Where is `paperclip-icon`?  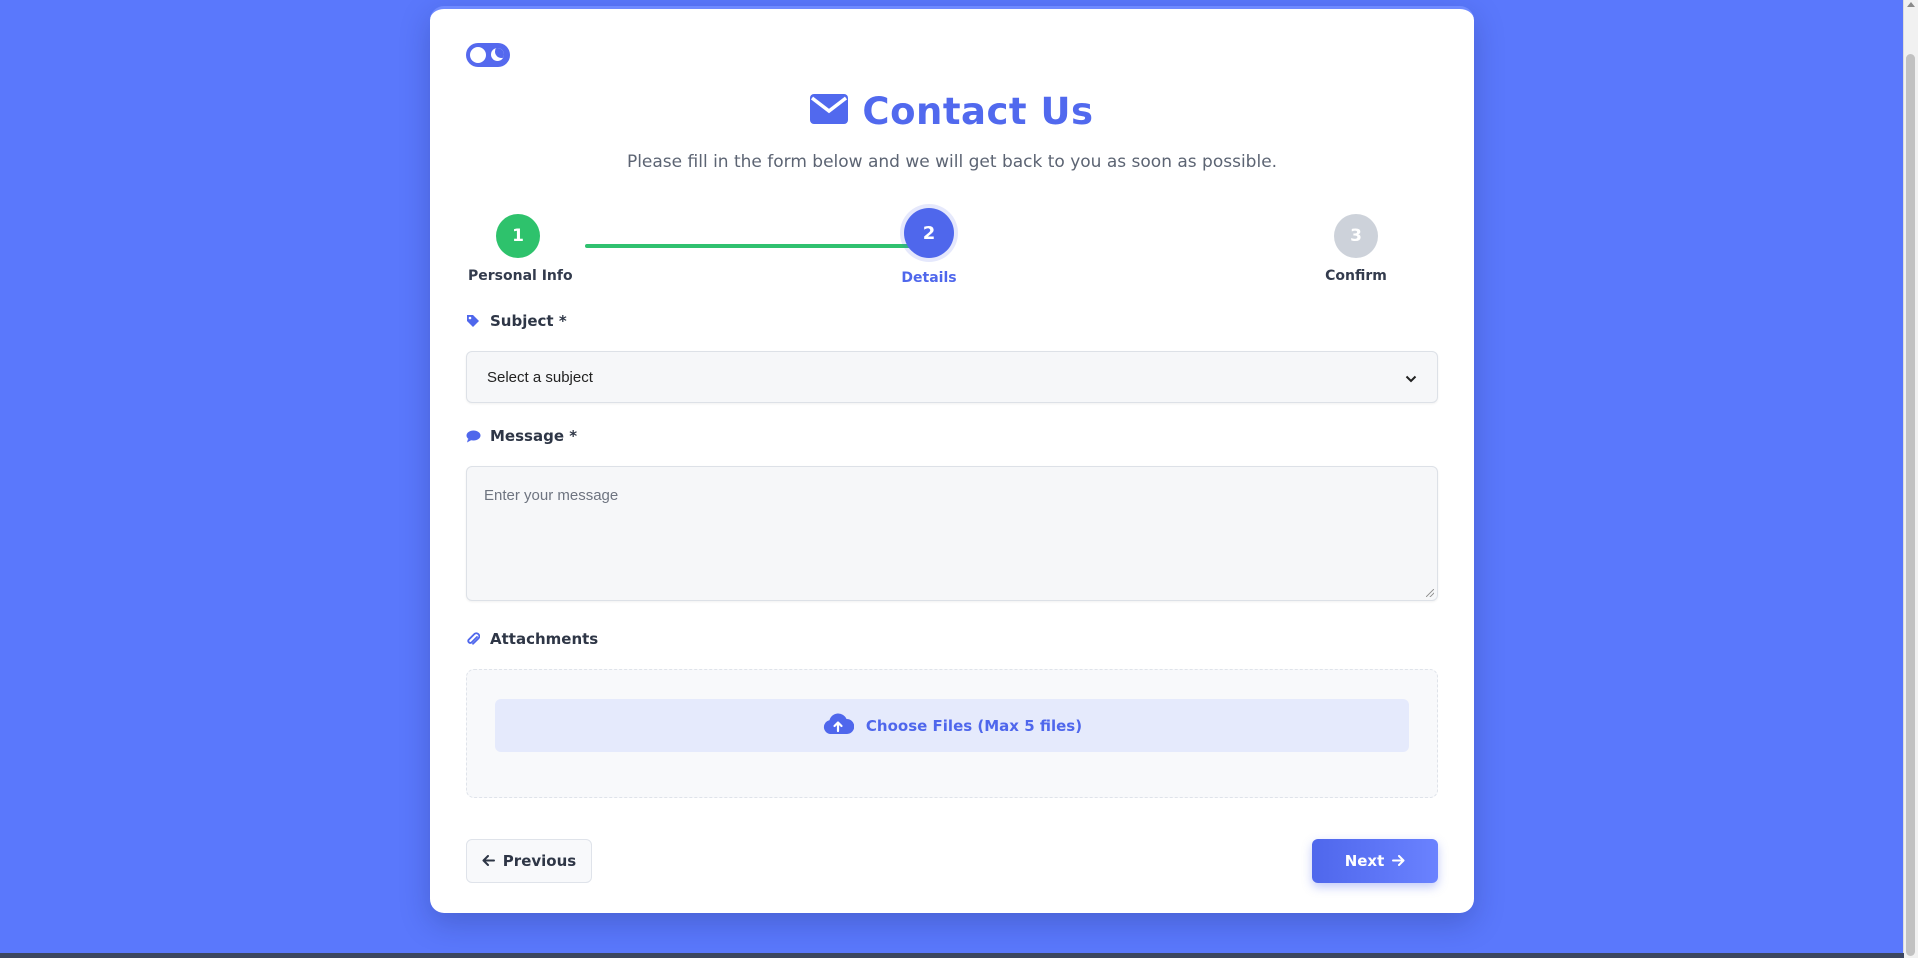
paperclip-icon is located at coordinates (473, 639).